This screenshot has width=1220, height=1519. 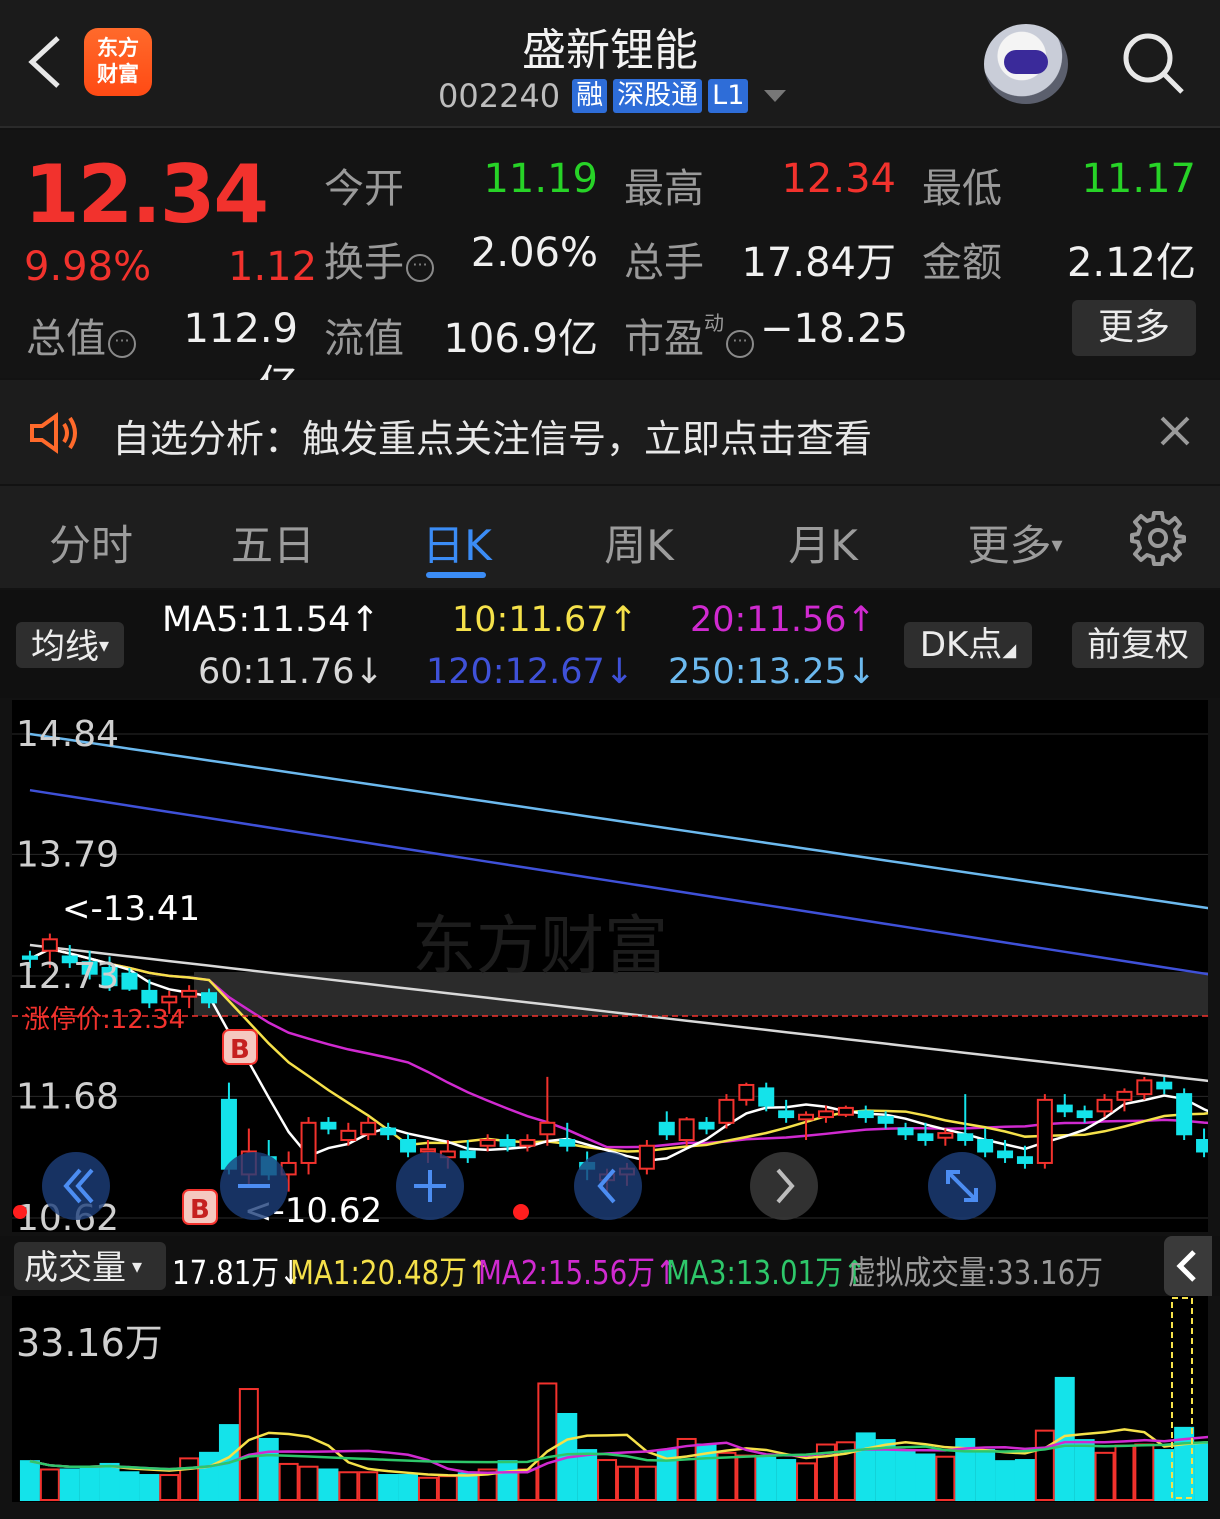 I want to click on gear-icon, so click(x=1158, y=538).